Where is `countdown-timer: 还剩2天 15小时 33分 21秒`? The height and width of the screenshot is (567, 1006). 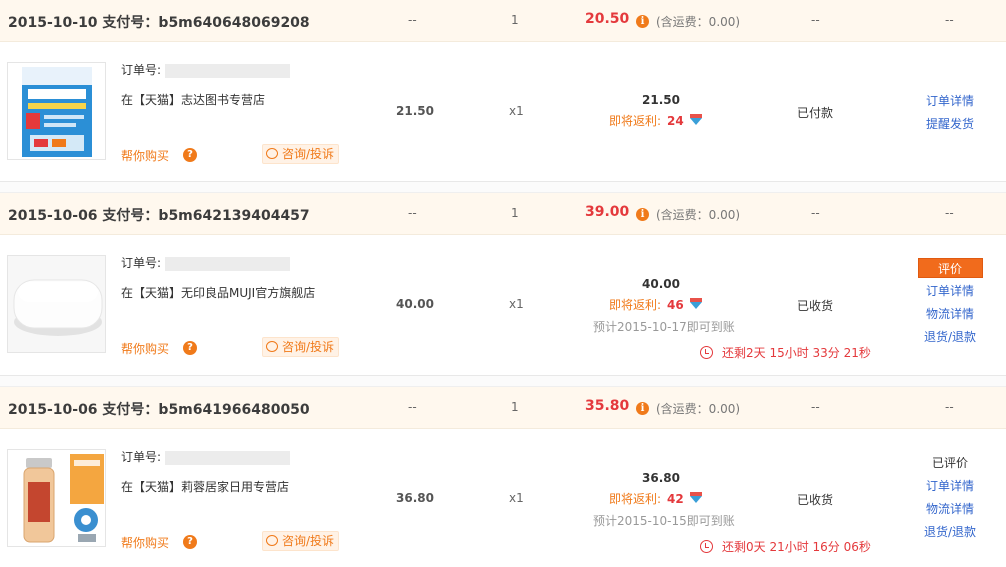 countdown-timer: 还剩2天 15小时 33分 21秒 is located at coordinates (785, 352).